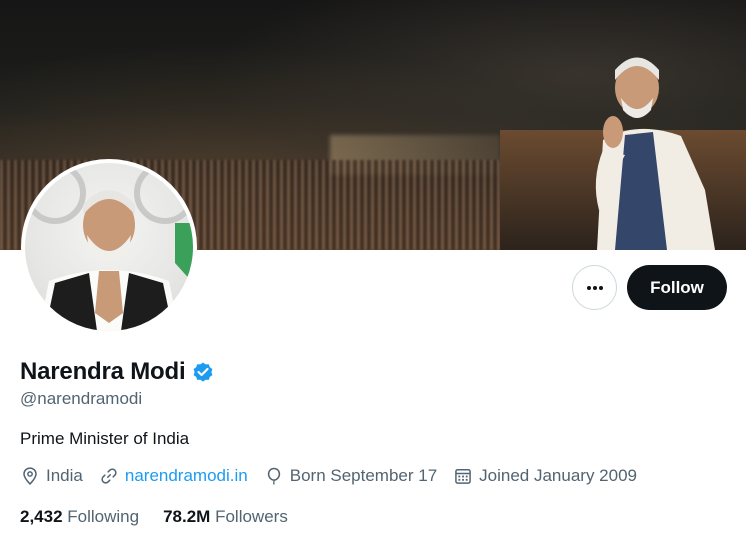 This screenshot has width=746, height=545. Describe the element at coordinates (558, 475) in the screenshot. I see `joined-text: Joined January 2009` at that location.